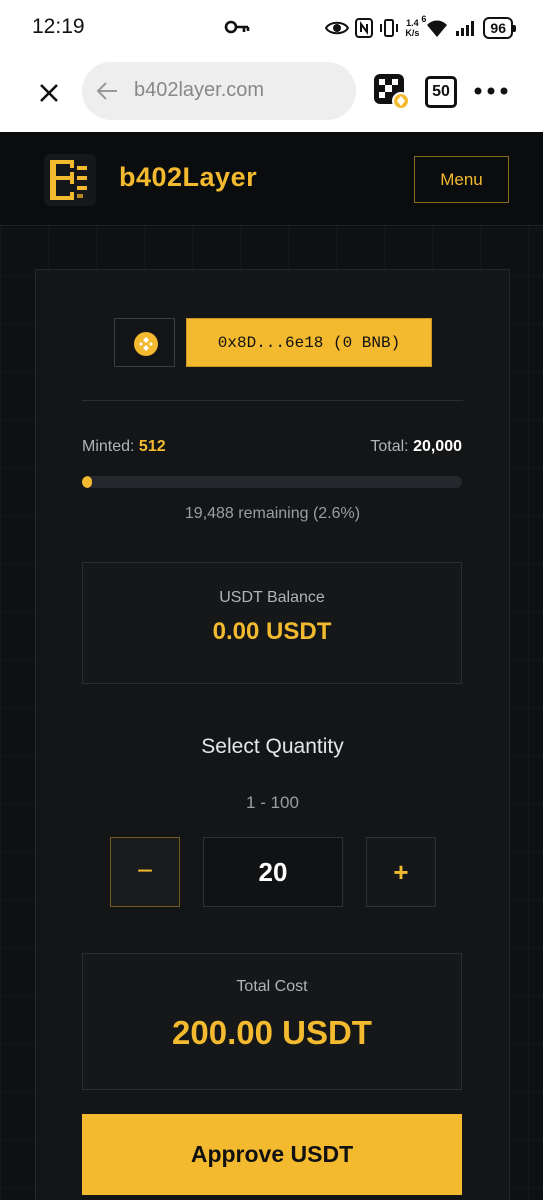 Image resolution: width=543 pixels, height=1200 pixels. What do you see at coordinates (145, 872) in the screenshot?
I see `quantity-decrement-button: −` at bounding box center [145, 872].